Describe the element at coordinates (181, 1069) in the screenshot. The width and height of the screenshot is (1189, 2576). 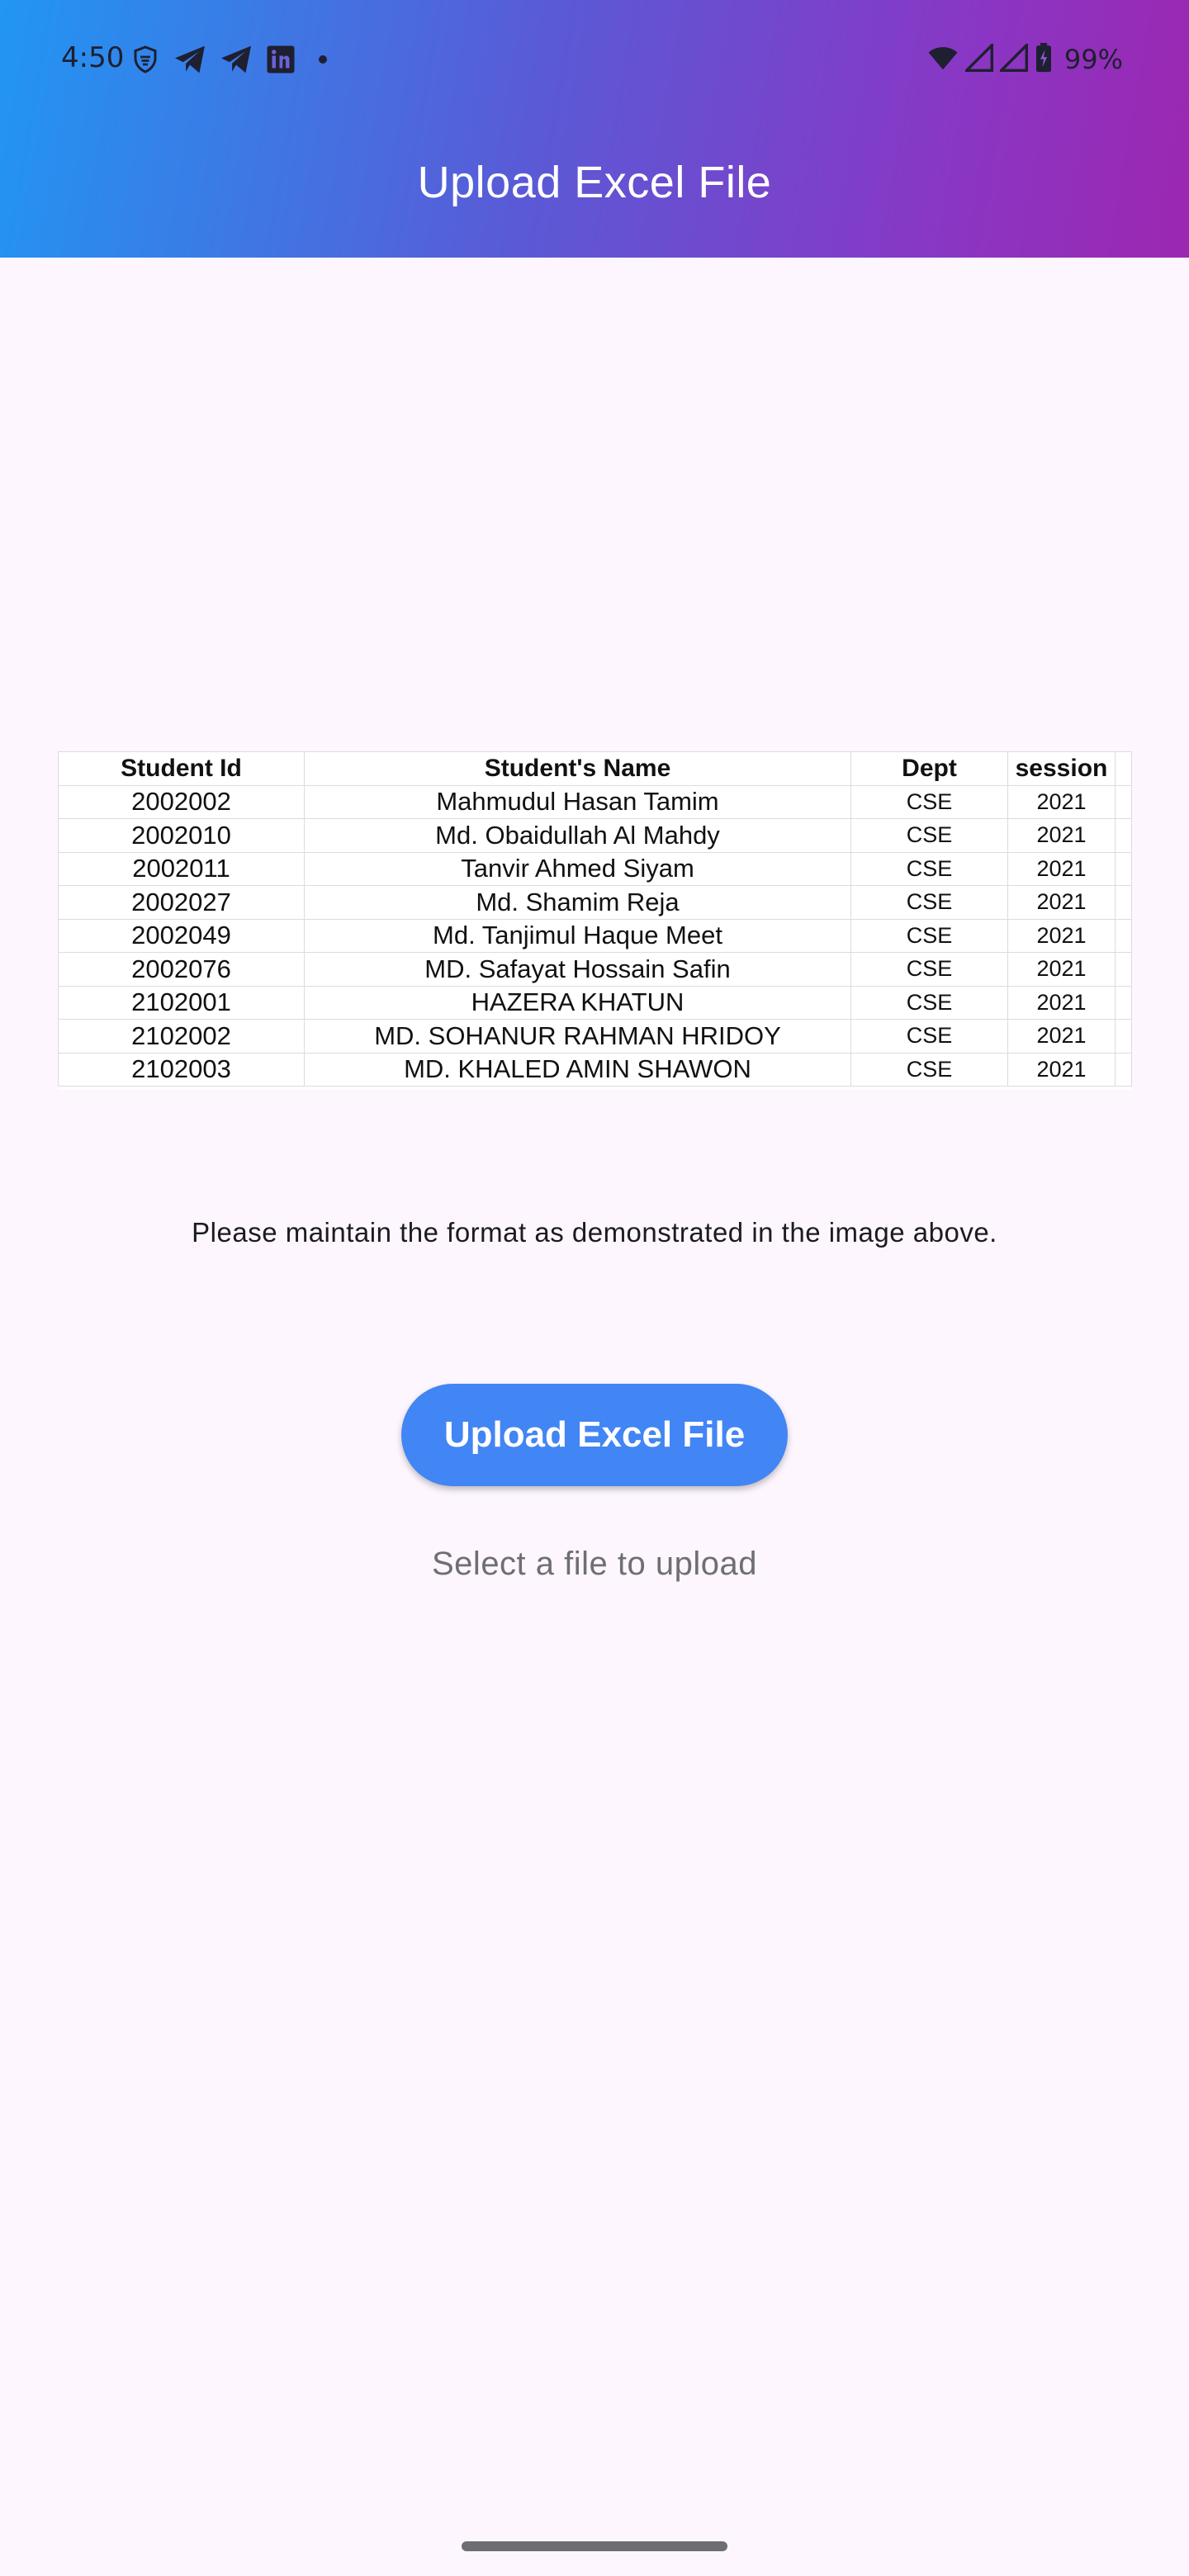
I see `cell-student-id: 2102003` at that location.